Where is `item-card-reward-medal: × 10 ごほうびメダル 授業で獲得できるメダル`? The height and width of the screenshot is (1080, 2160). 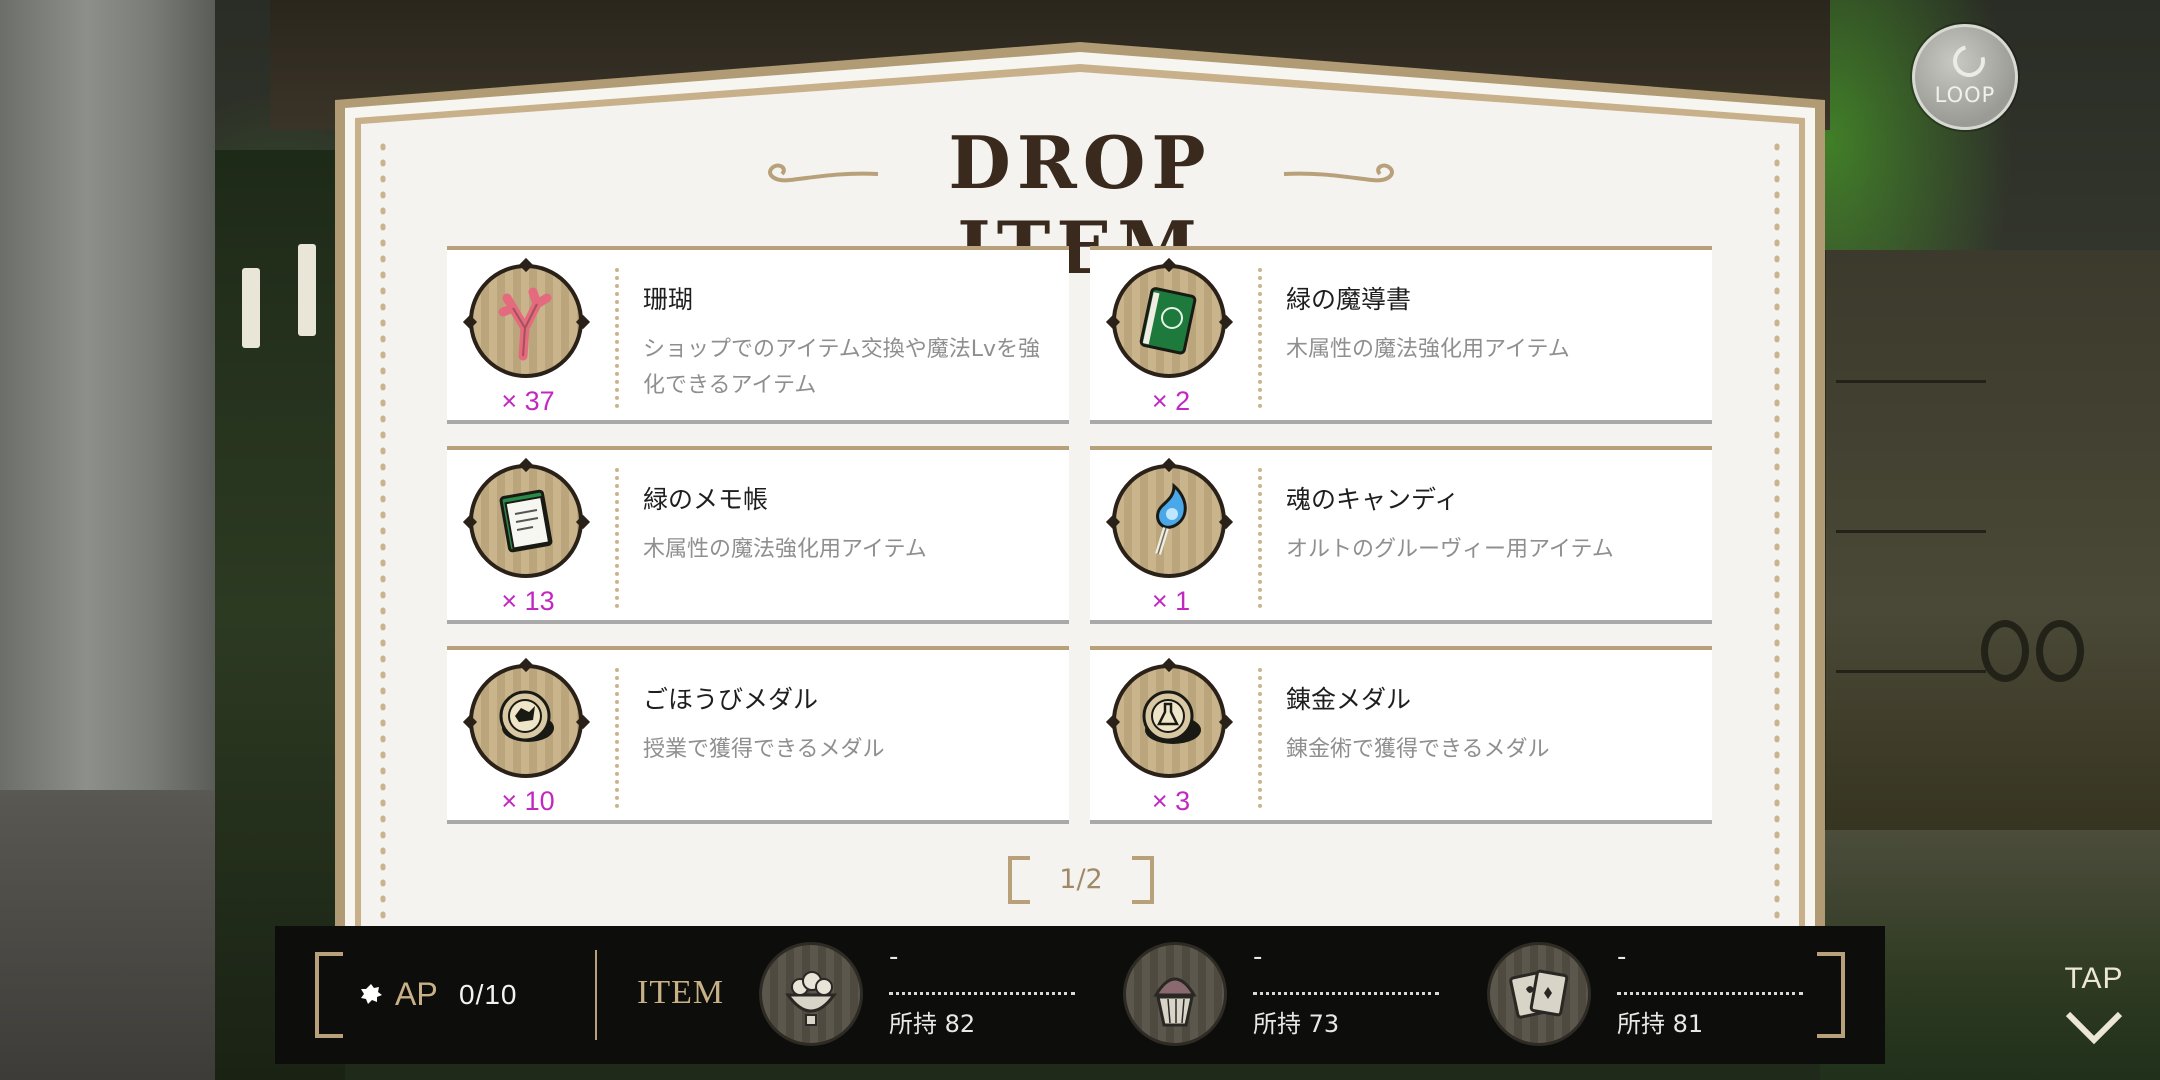
item-card-reward-medal: × 10 ごほうびメダル 授業で獲得できるメダル is located at coordinates (758, 735).